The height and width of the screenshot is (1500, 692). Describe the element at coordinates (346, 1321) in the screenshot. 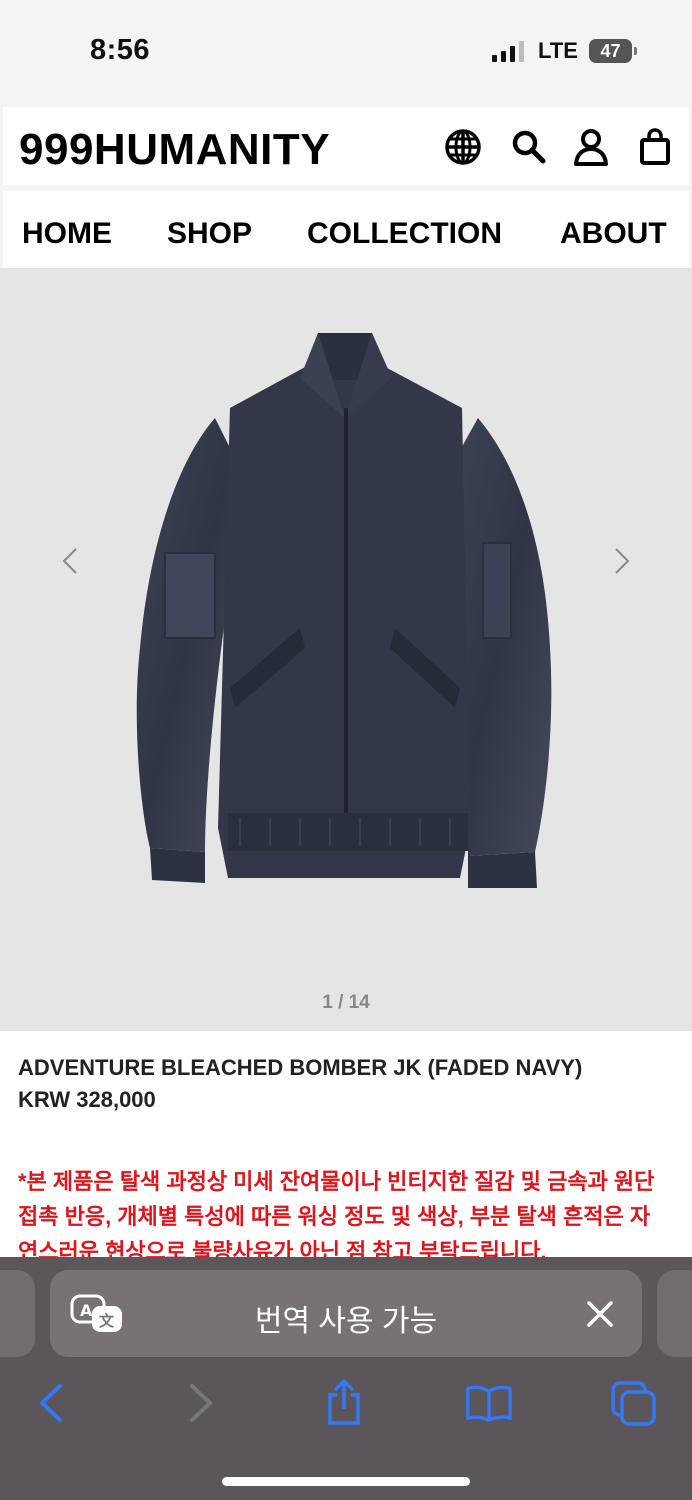

I see `translate-label: 번역 사용 가능` at that location.